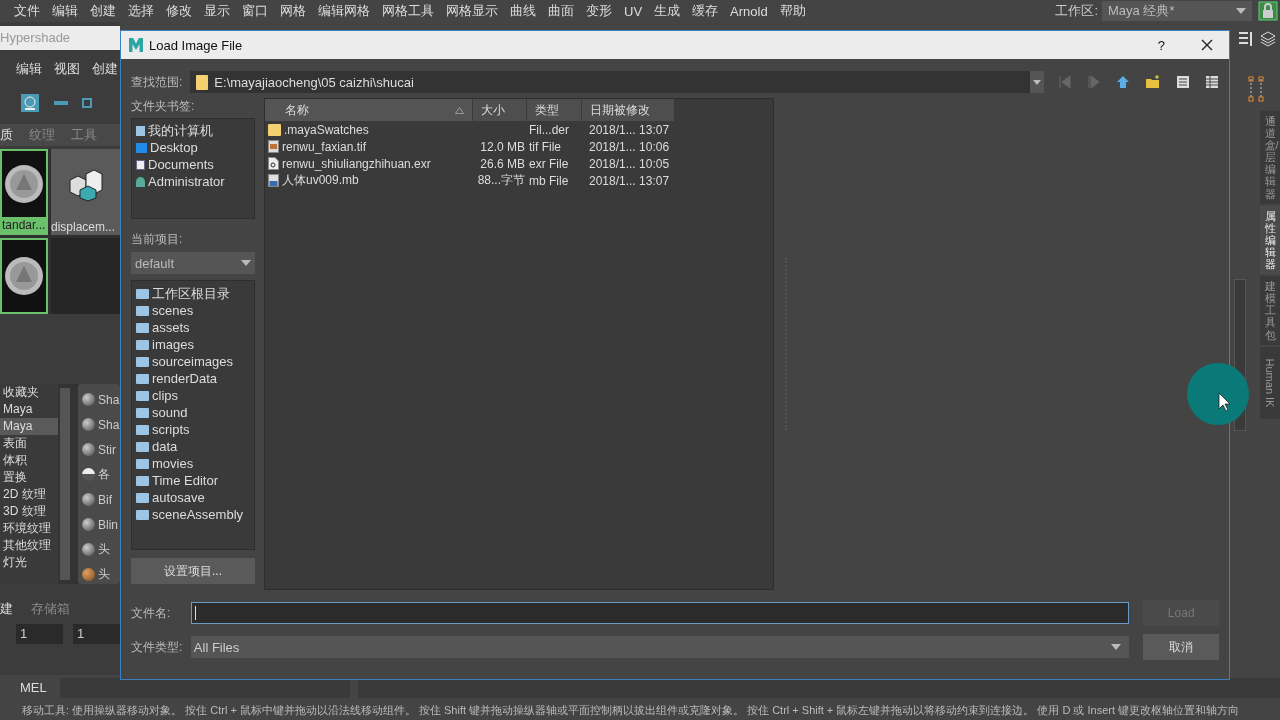 The height and width of the screenshot is (720, 1280). Describe the element at coordinates (141, 11) in the screenshot. I see `menu-item: 选择` at that location.